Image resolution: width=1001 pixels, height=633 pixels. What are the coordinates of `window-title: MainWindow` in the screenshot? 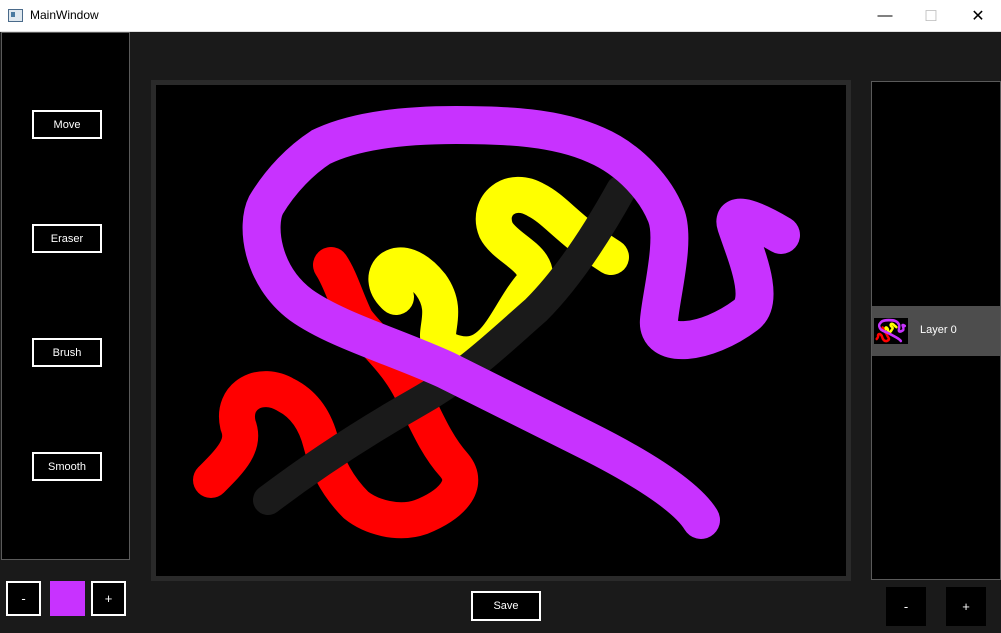 It's located at (64, 15).